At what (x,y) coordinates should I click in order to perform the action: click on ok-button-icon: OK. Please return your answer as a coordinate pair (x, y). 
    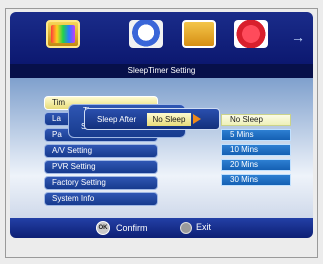
    Looking at the image, I should click on (103, 228).